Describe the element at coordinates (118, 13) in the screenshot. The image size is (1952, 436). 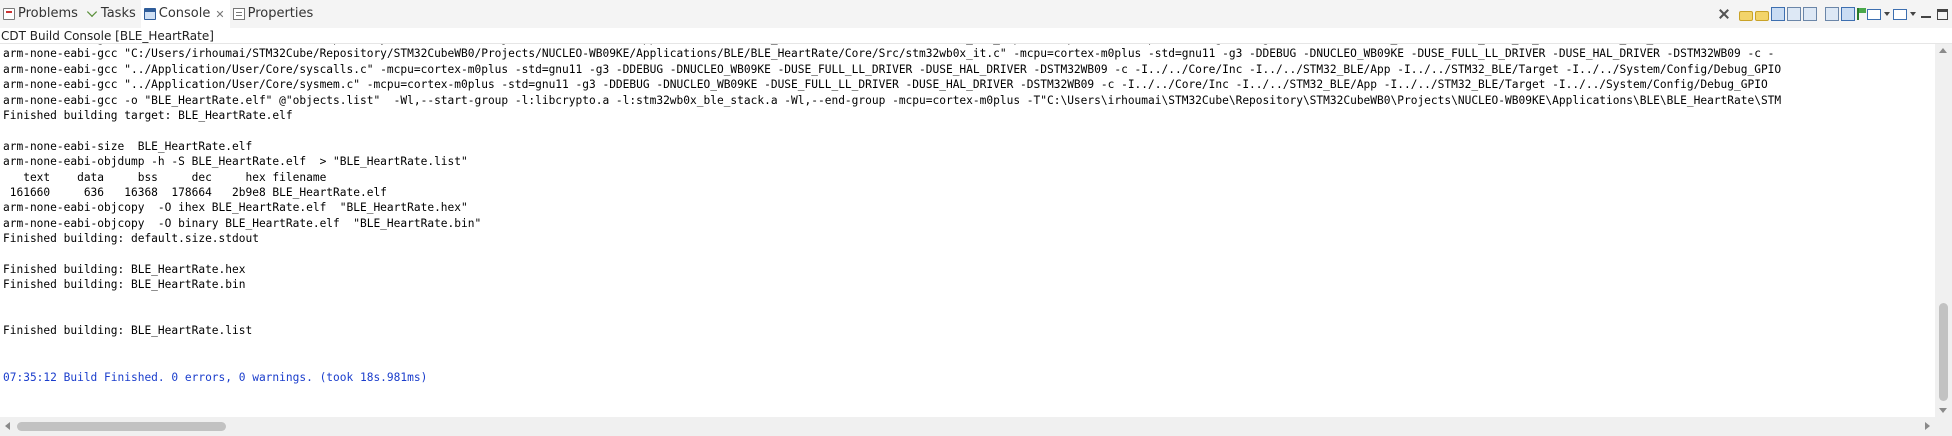
I see `tab-tasks-label: Tasks` at that location.